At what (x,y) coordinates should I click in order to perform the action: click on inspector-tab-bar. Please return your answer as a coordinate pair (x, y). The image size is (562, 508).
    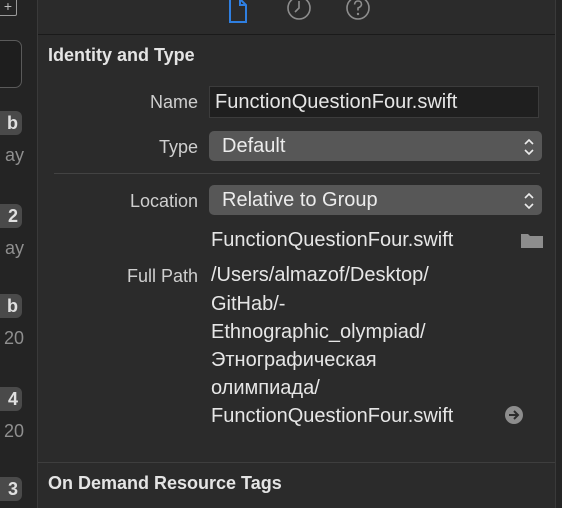
    Looking at the image, I should click on (297, 17).